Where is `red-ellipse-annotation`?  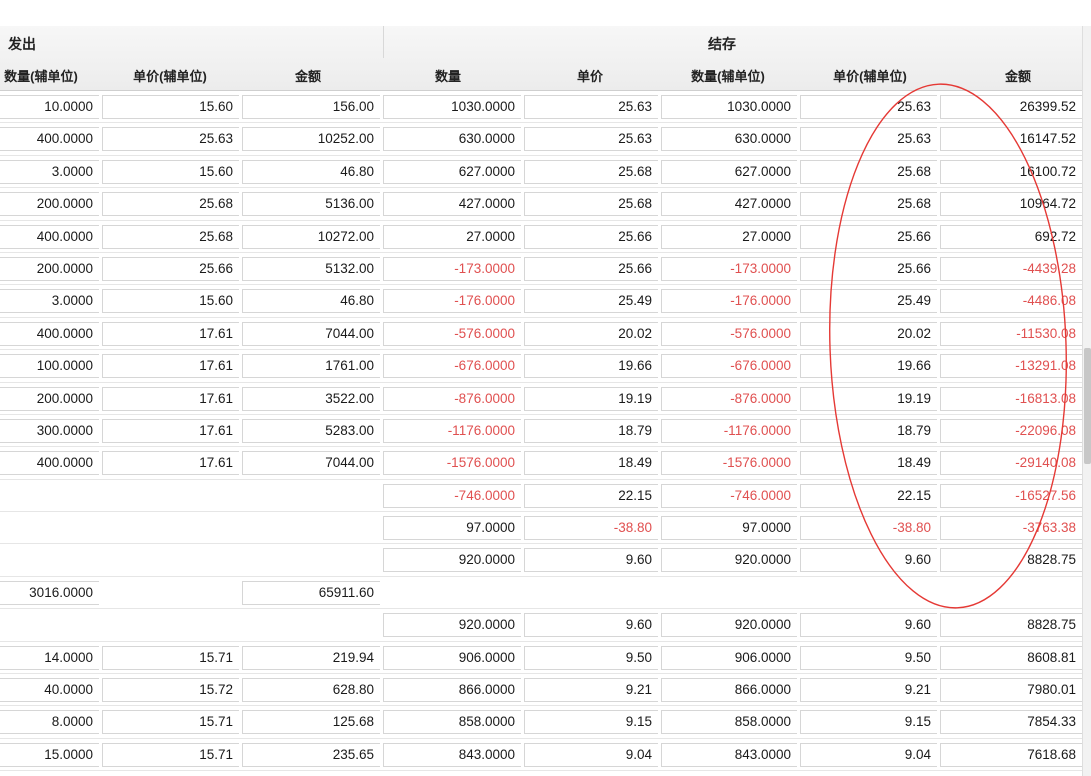
red-ellipse-annotation is located at coordinates (948, 346).